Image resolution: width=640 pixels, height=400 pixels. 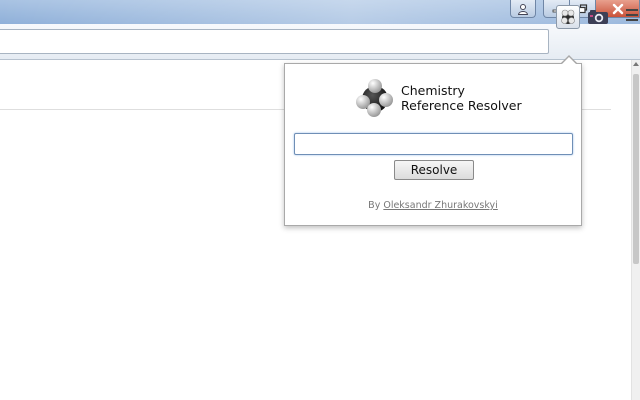 I want to click on popup-title-line1: Chemistry, so click(x=433, y=90).